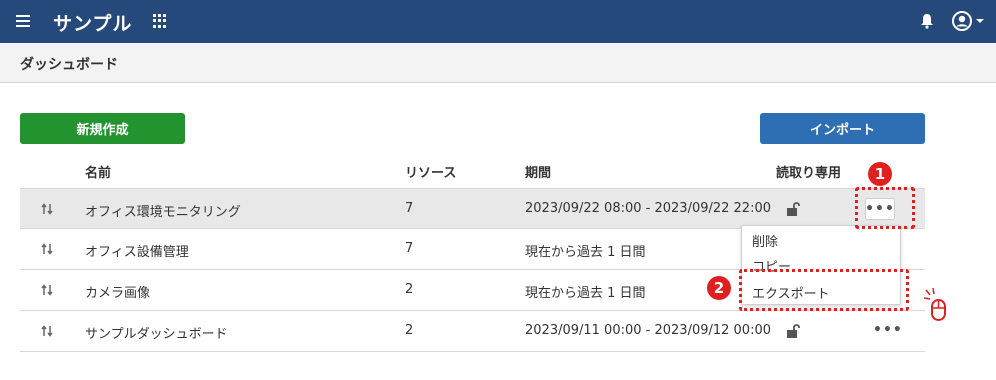 The image size is (996, 380). Describe the element at coordinates (935, 304) in the screenshot. I see `mouse-click-icon` at that location.